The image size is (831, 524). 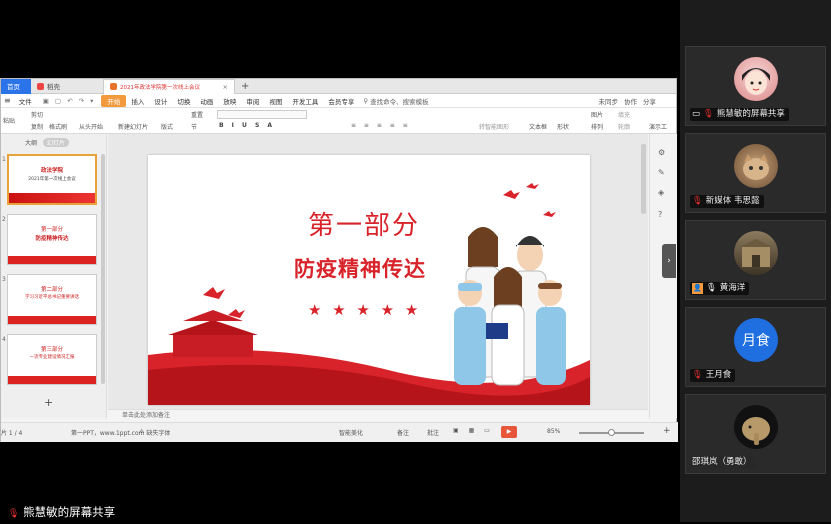 What do you see at coordinates (351, 432) in the screenshot?
I see `beautify-button: 智能美化` at bounding box center [351, 432].